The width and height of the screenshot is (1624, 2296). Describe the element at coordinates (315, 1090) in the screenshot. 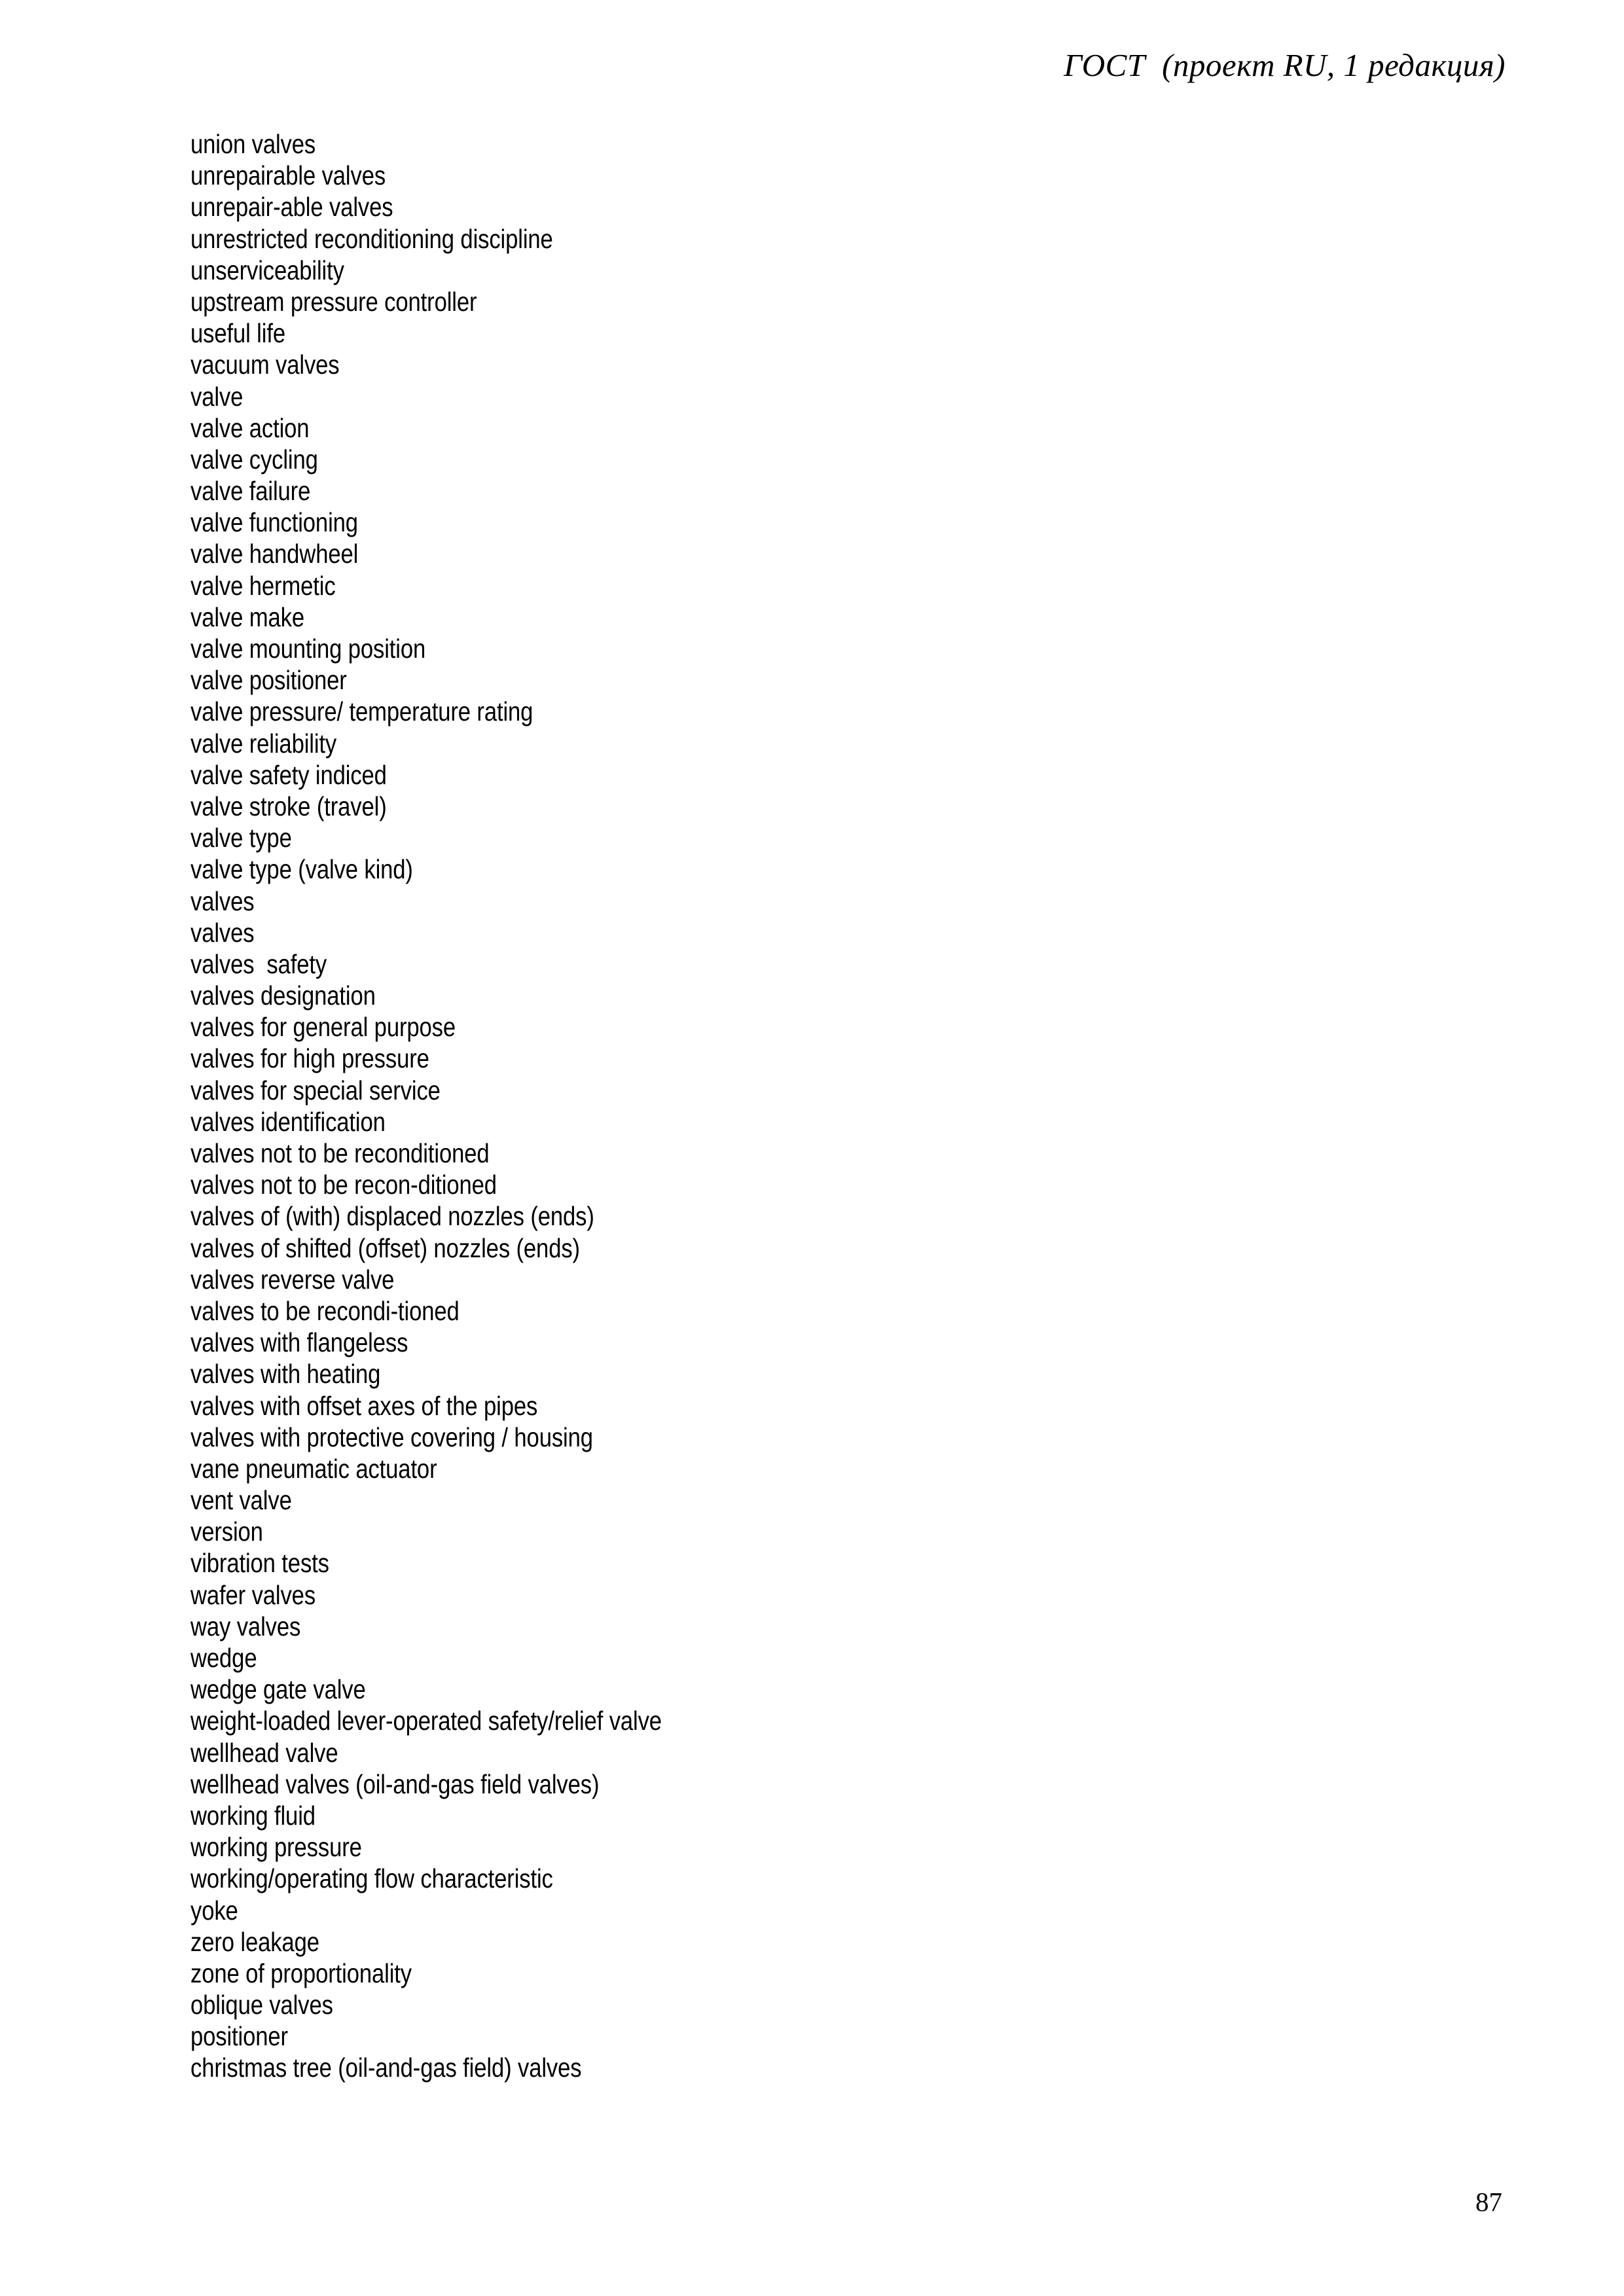

I see `glossary-term: valves for special service` at that location.